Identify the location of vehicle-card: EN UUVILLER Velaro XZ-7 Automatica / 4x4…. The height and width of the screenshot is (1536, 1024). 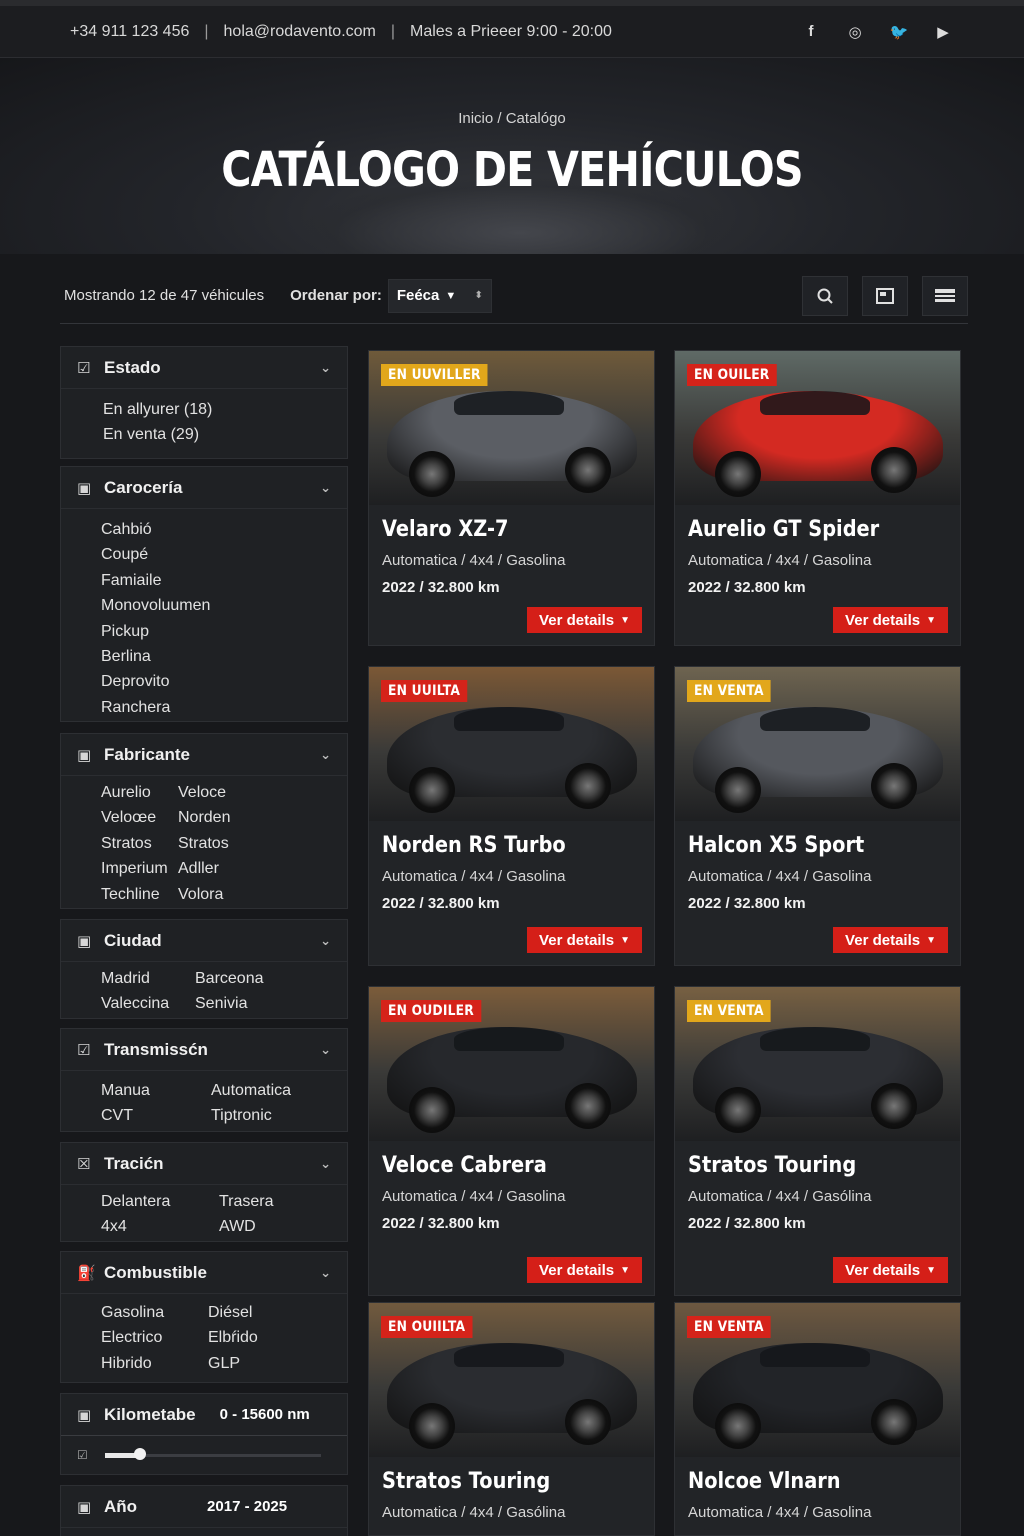
(511, 498).